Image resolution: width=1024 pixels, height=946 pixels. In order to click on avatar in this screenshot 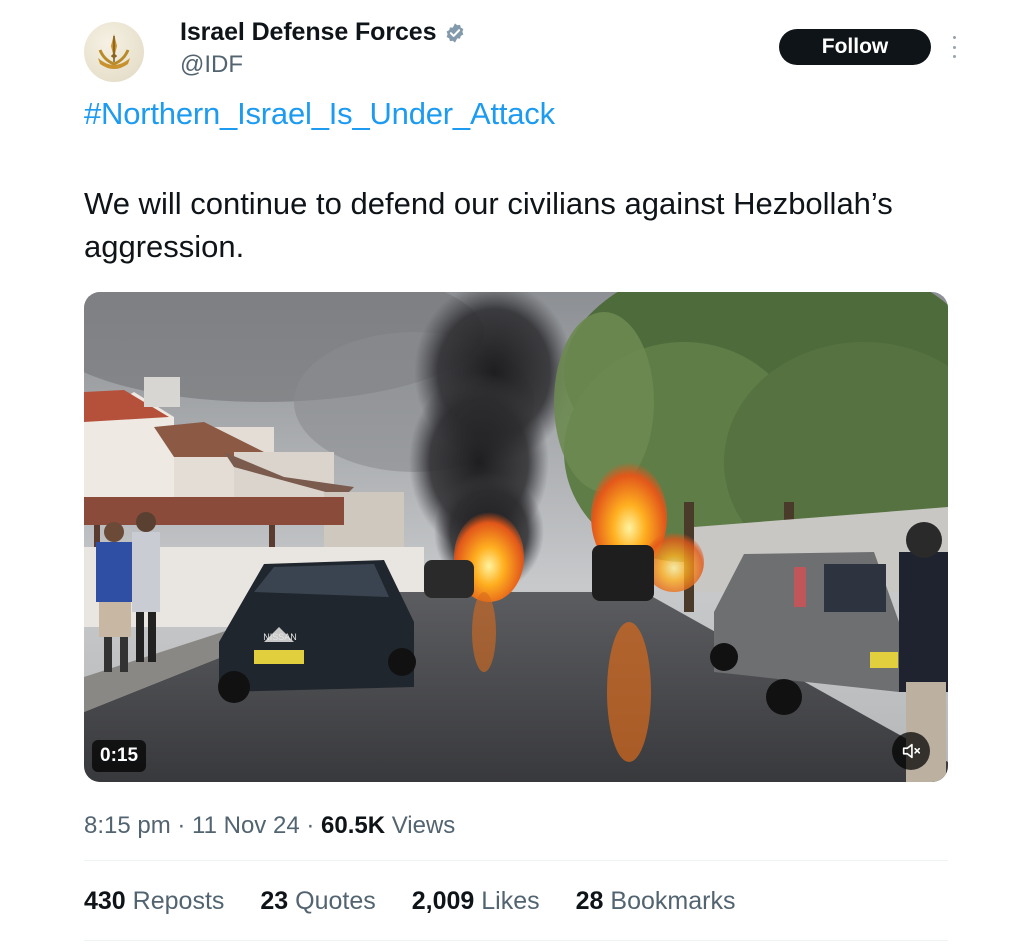, I will do `click(114, 52)`.